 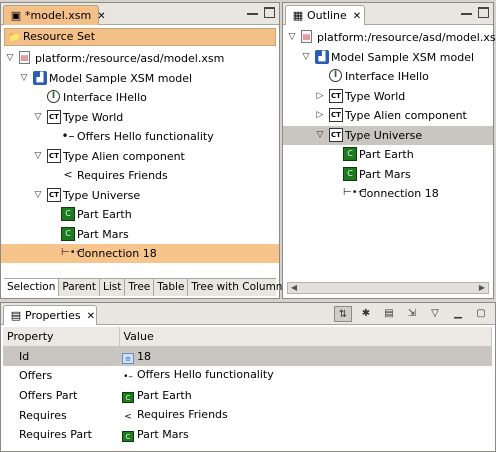 I want to click on scroll-right-icon: ▶, so click(x=482, y=288).